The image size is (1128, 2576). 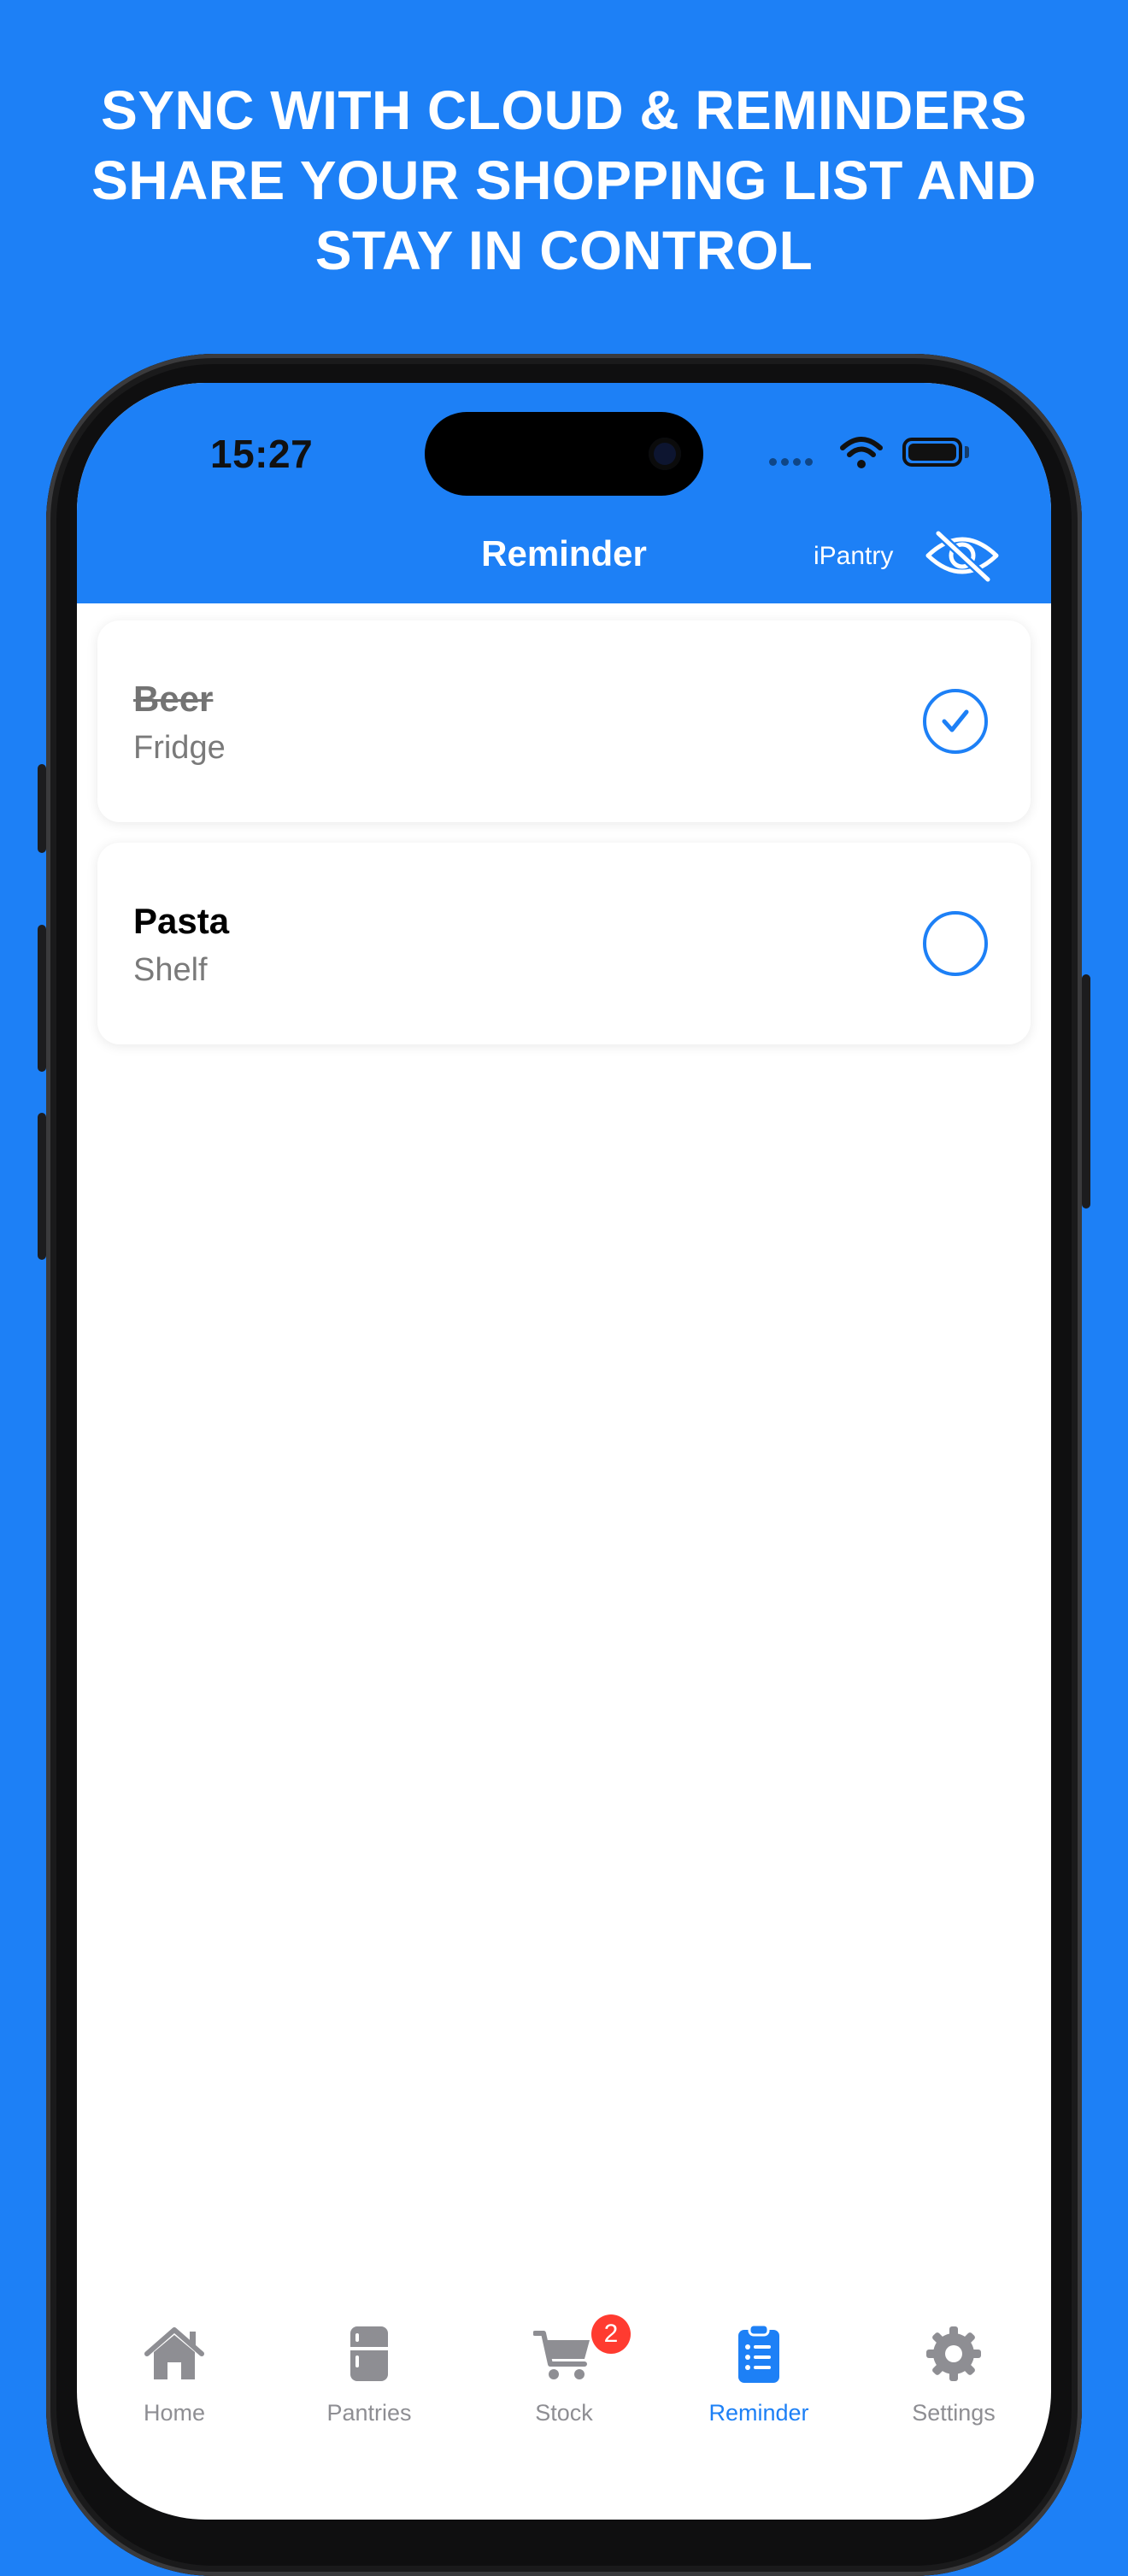 What do you see at coordinates (42, 1186) in the screenshot?
I see `volume-down-button` at bounding box center [42, 1186].